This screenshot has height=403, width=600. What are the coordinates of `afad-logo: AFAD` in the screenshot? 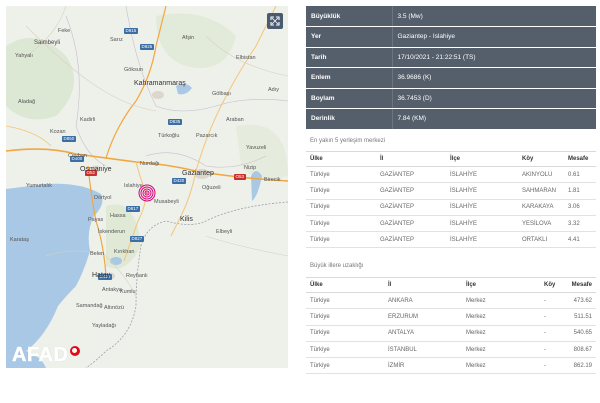 It's located at (46, 355).